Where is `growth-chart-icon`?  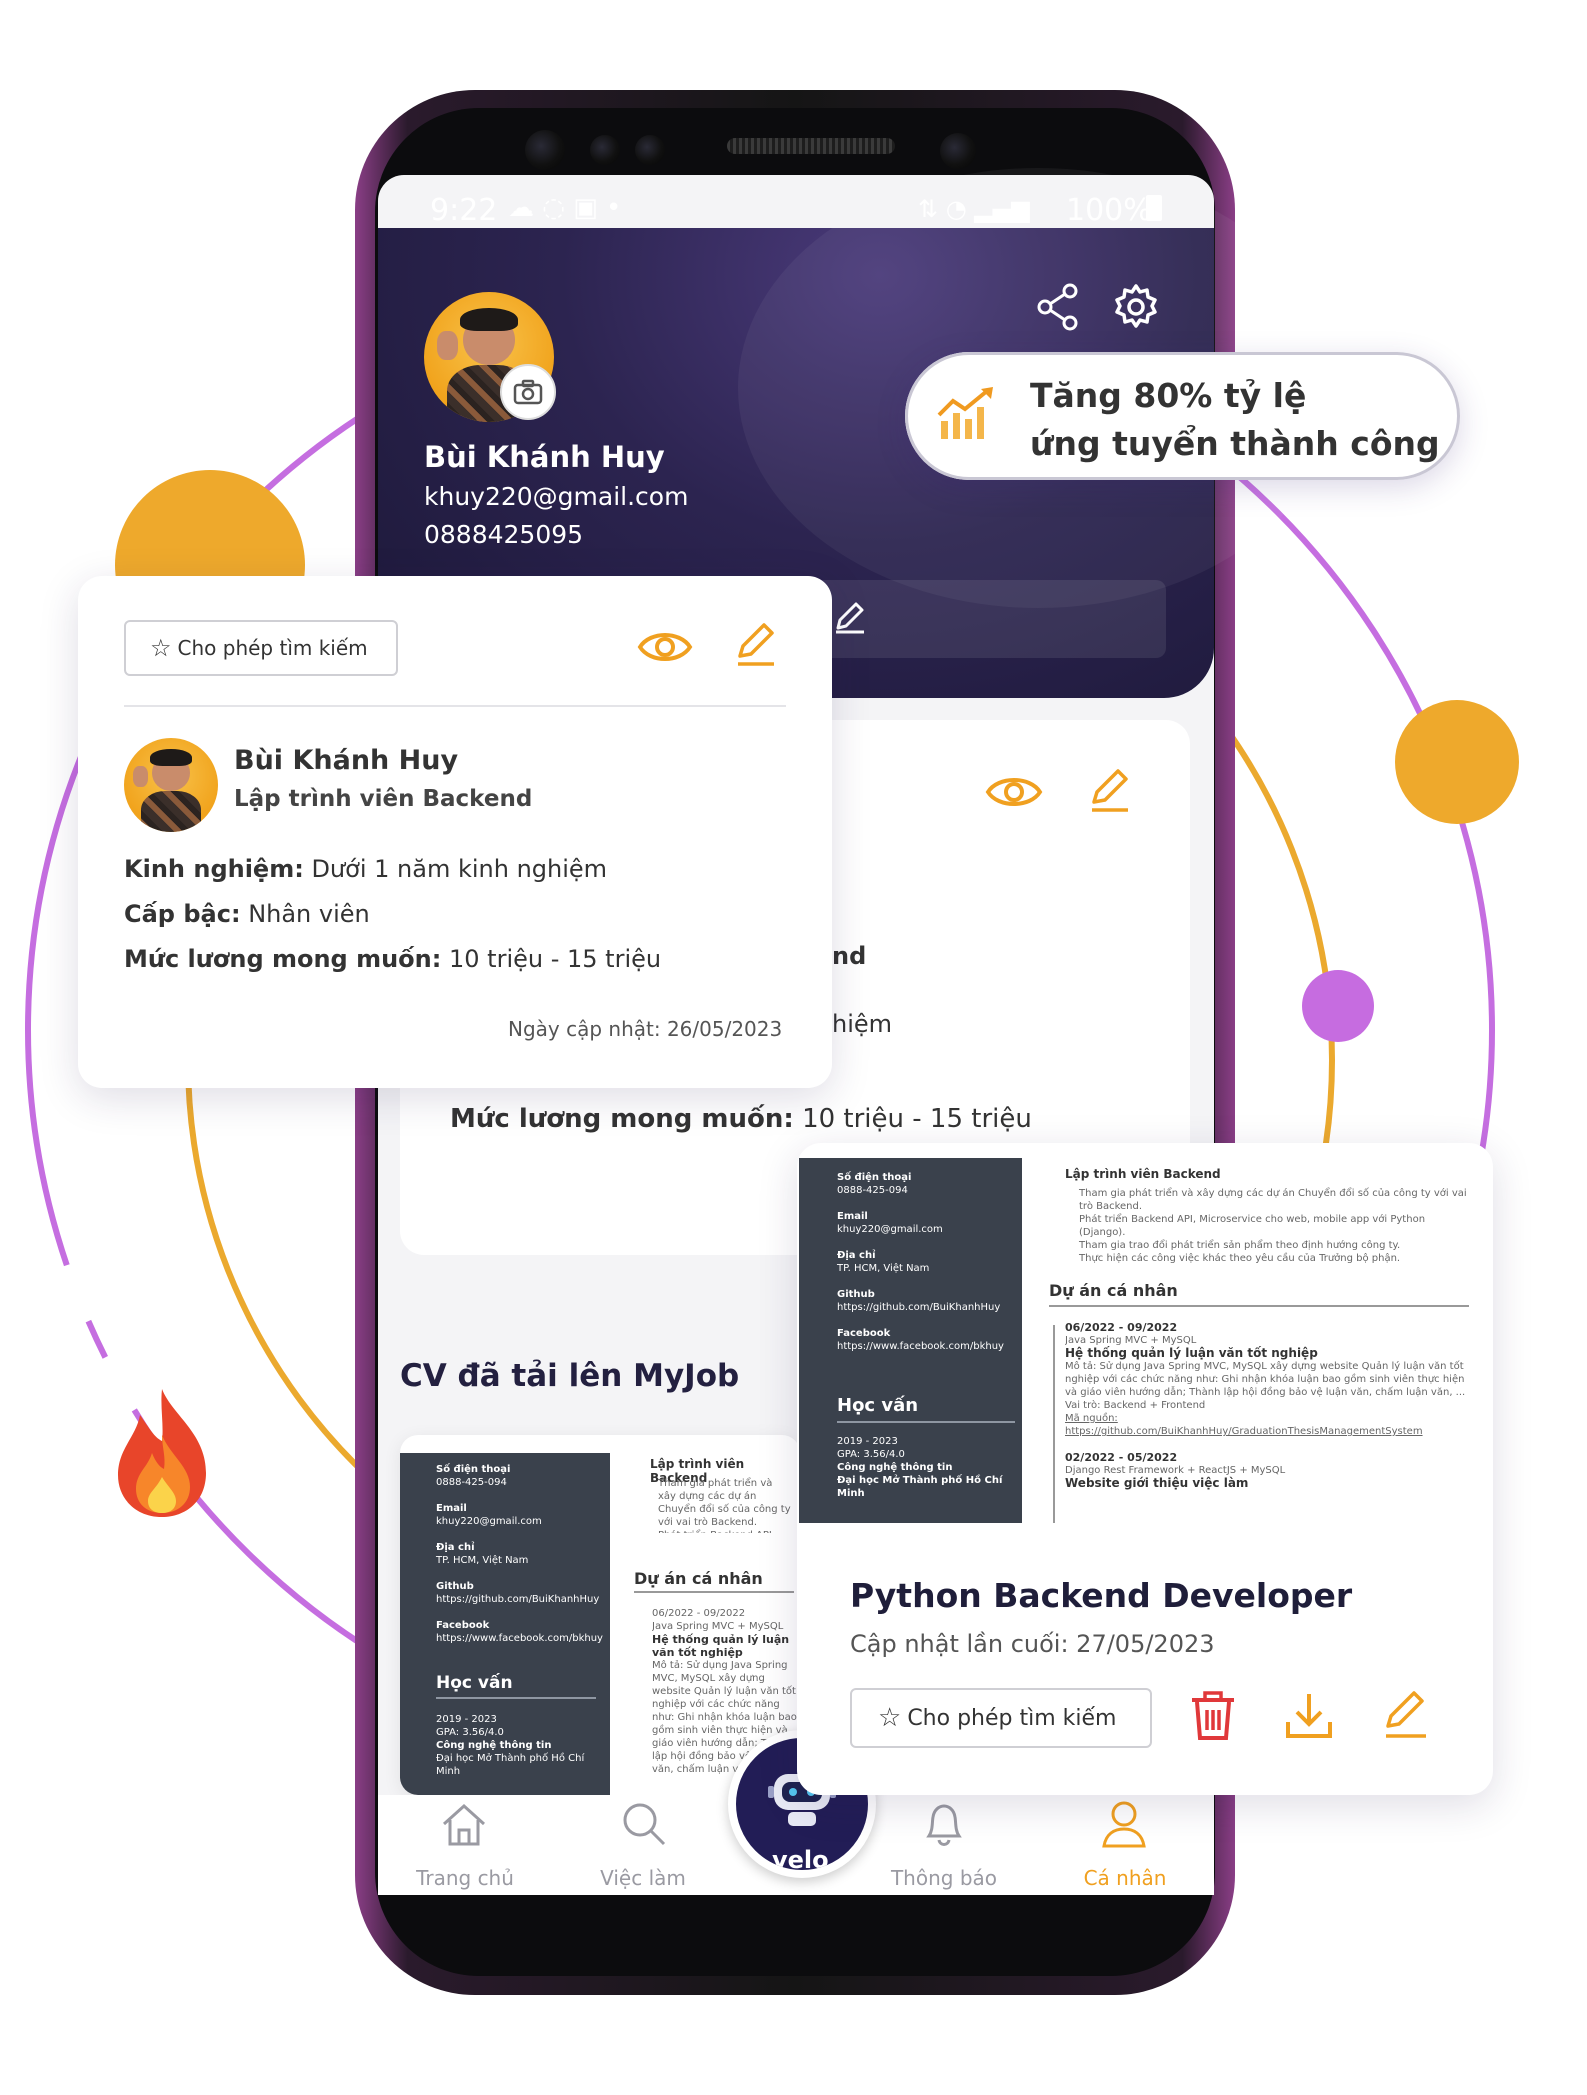 growth-chart-icon is located at coordinates (965, 413).